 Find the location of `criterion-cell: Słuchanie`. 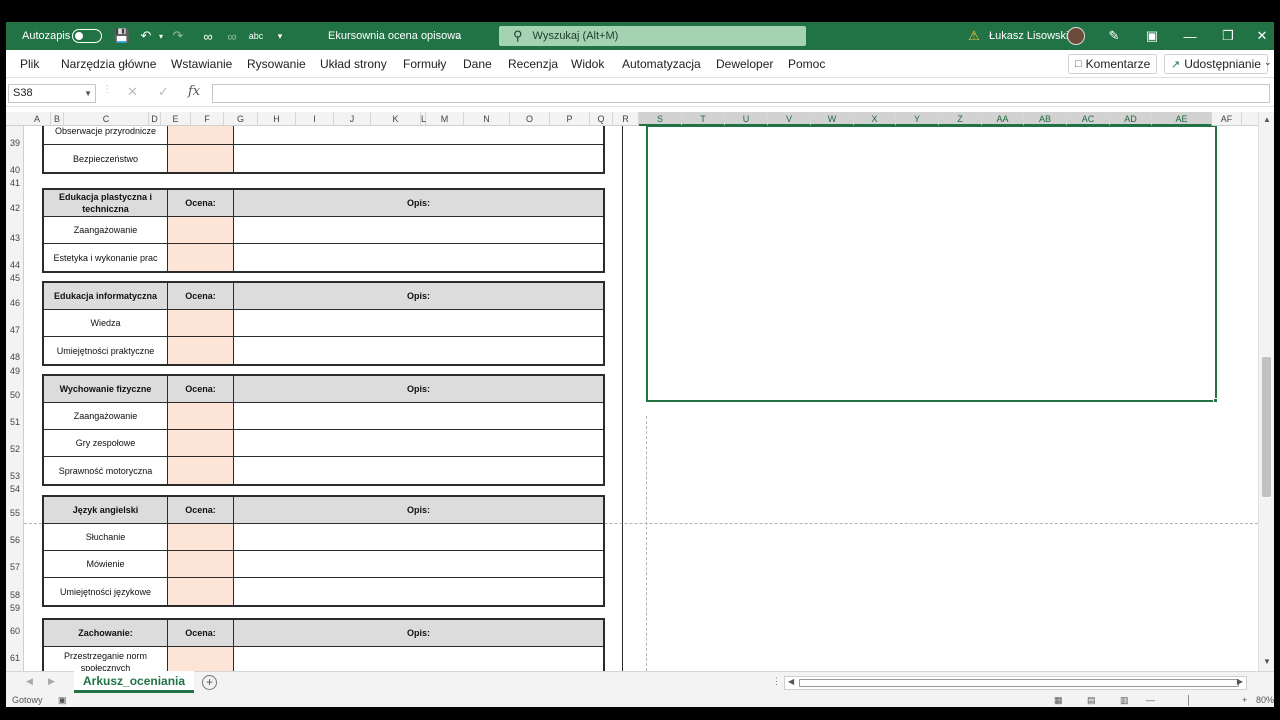

criterion-cell: Słuchanie is located at coordinates (106, 537).